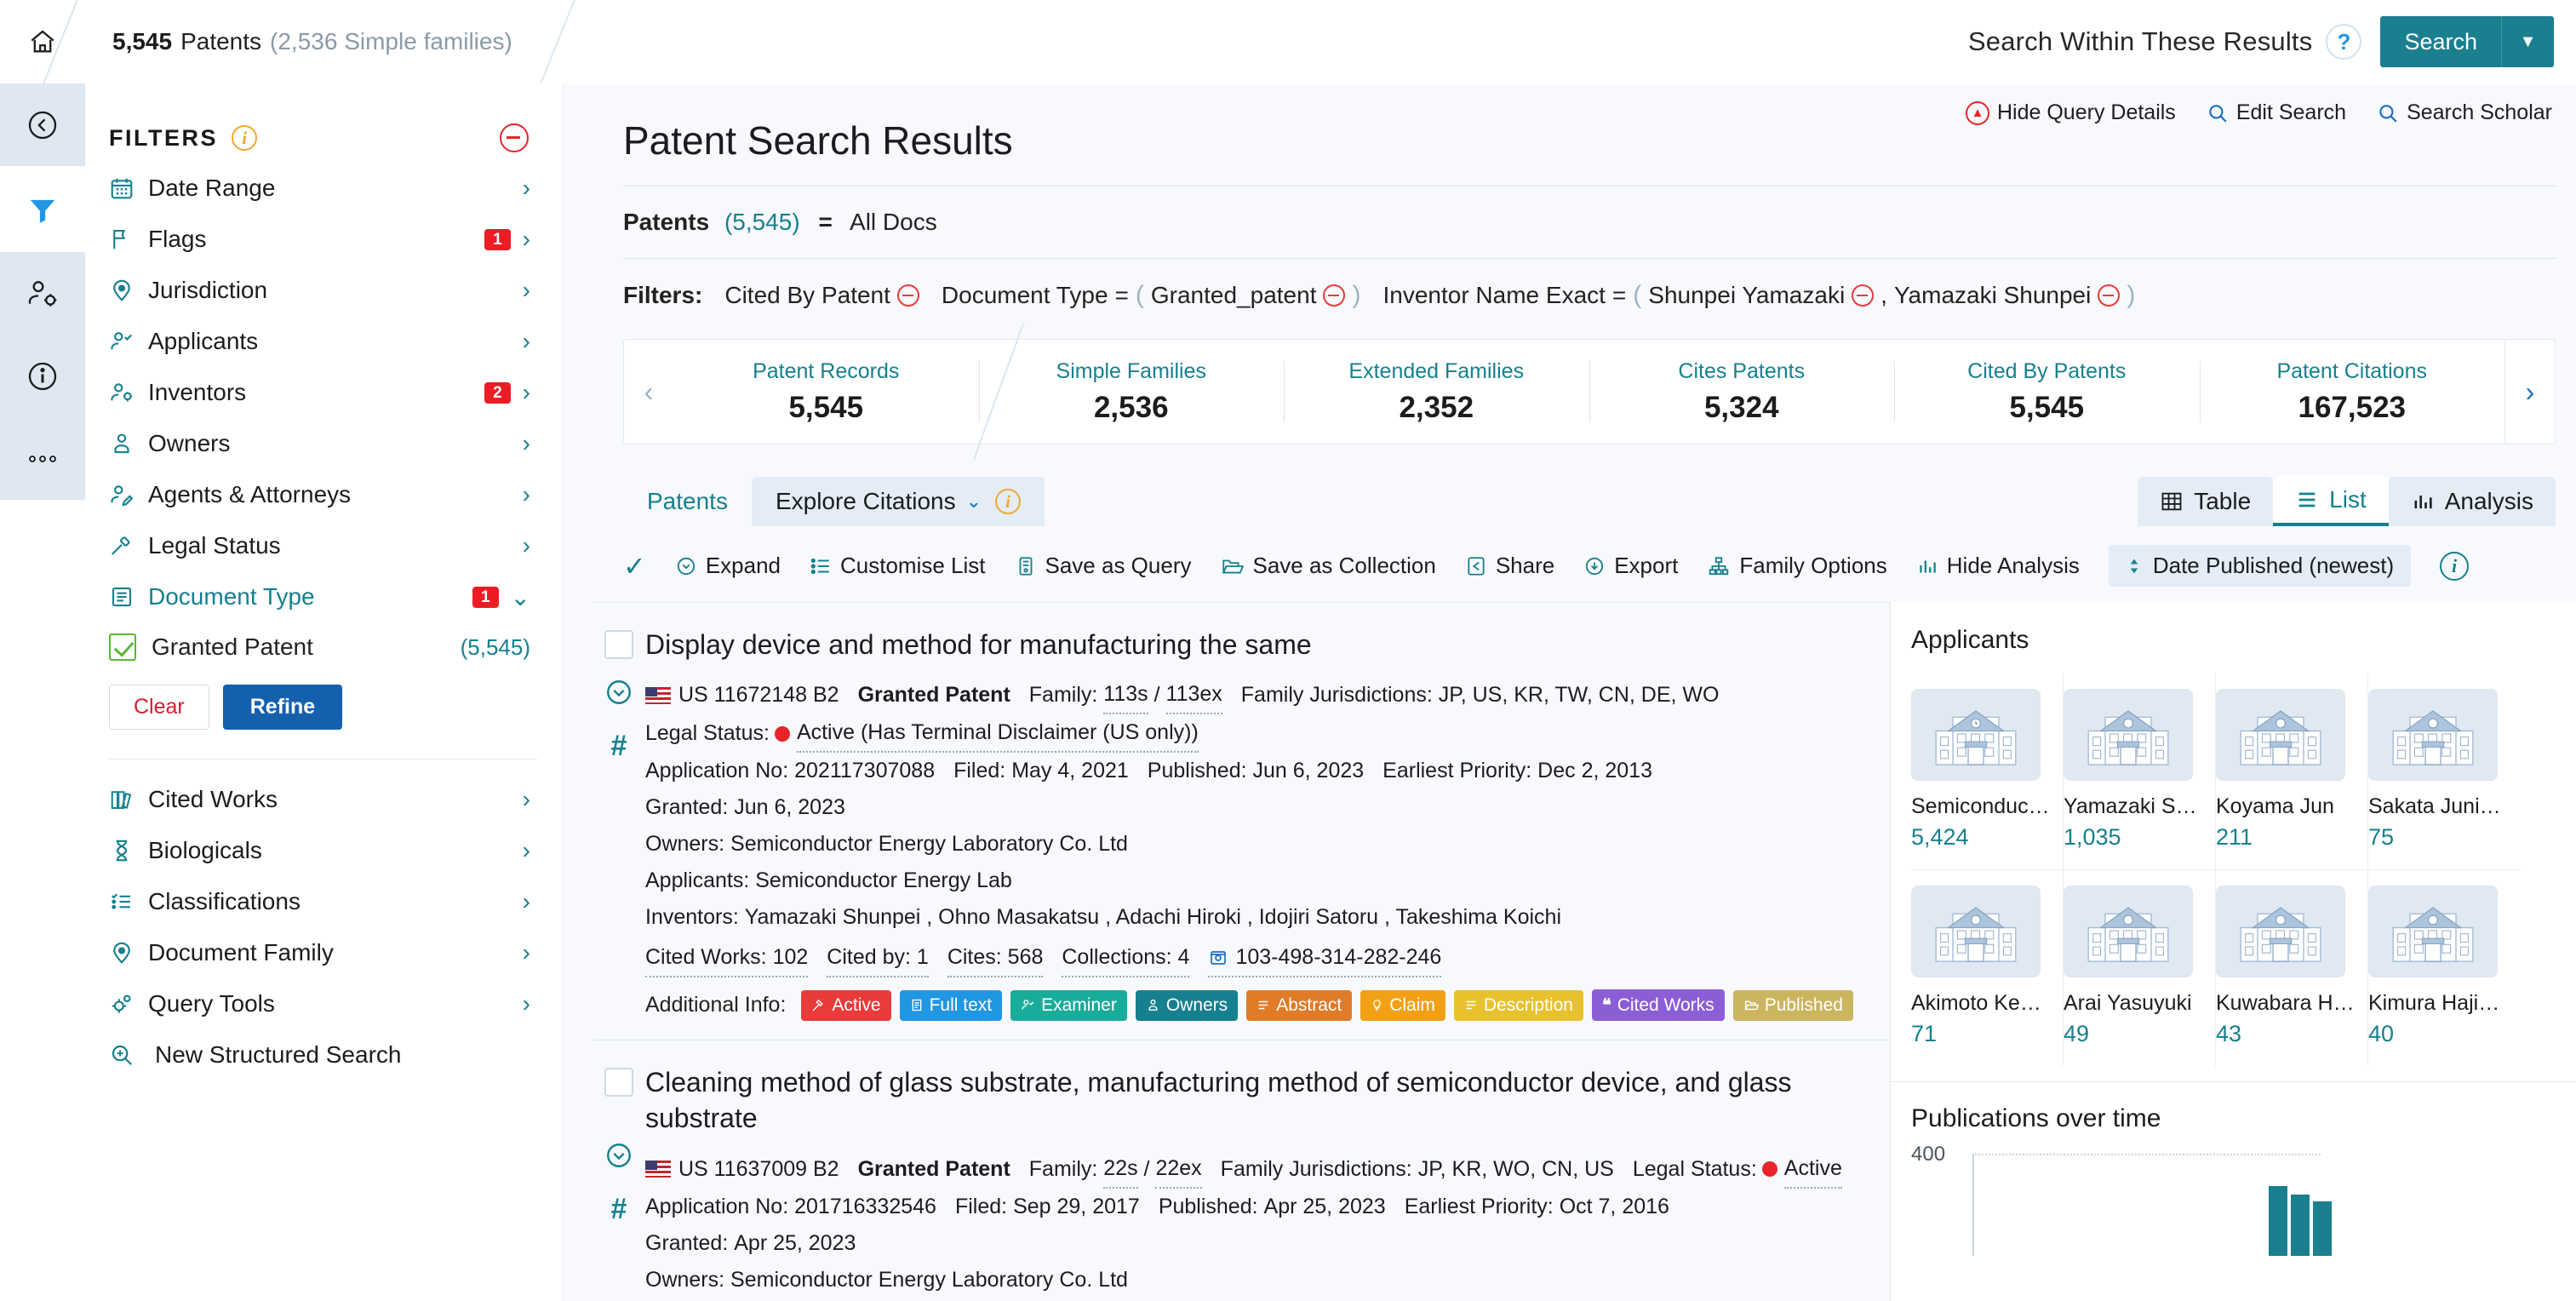 Image resolution: width=2576 pixels, height=1301 pixels. I want to click on filter-item-owners: Owners ›, so click(324, 443).